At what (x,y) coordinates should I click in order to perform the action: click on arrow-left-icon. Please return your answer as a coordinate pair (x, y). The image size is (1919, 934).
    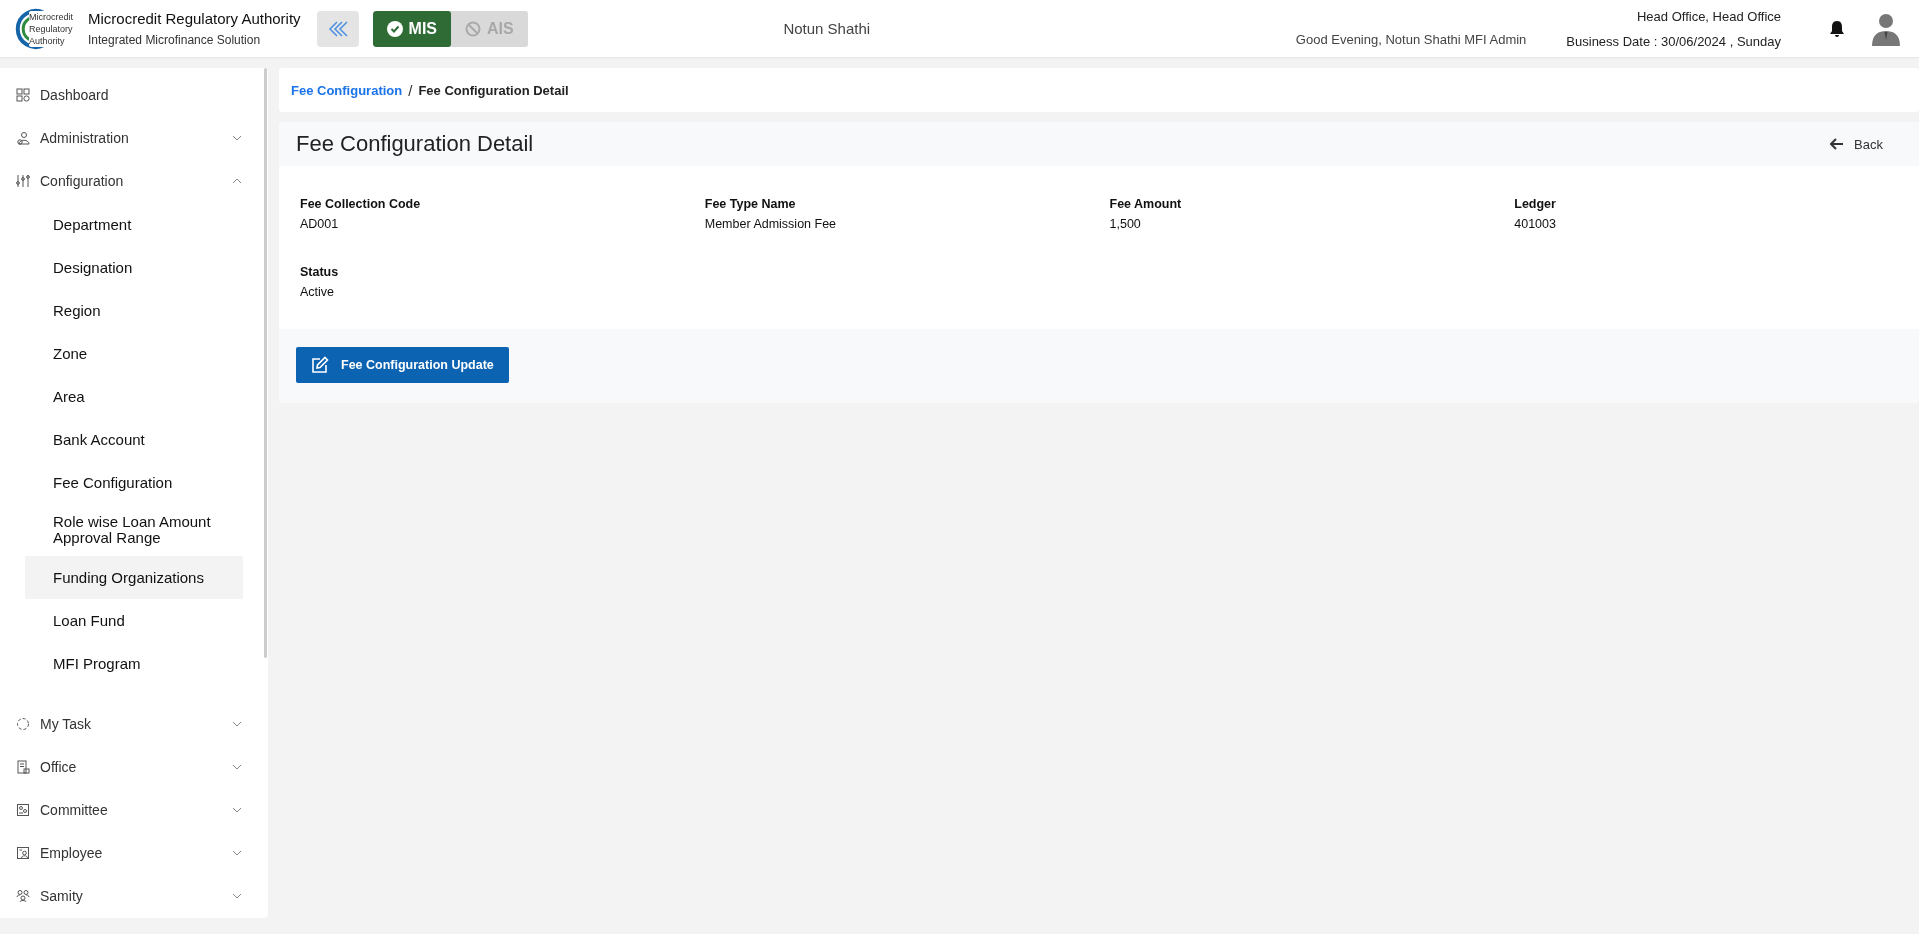
    Looking at the image, I should click on (1837, 144).